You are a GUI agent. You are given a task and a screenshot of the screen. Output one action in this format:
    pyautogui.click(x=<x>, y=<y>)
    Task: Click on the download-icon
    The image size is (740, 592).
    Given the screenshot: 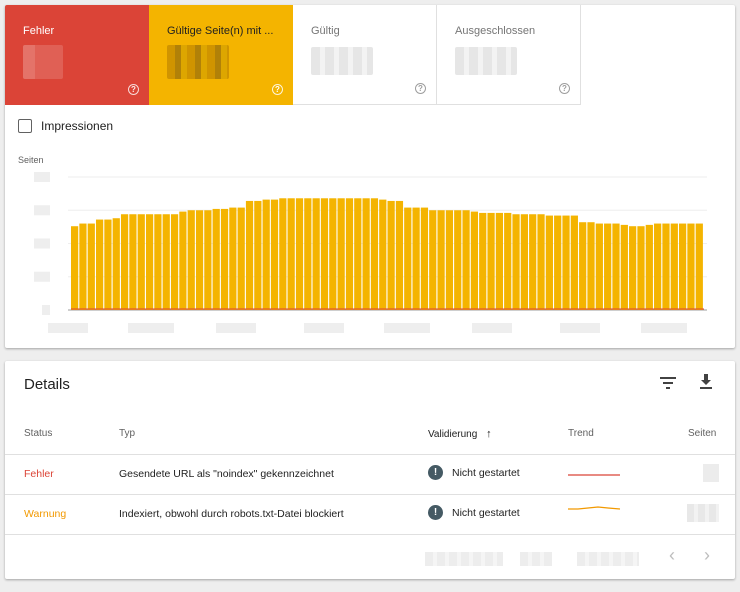 What is the action you would take?
    pyautogui.click(x=706, y=382)
    